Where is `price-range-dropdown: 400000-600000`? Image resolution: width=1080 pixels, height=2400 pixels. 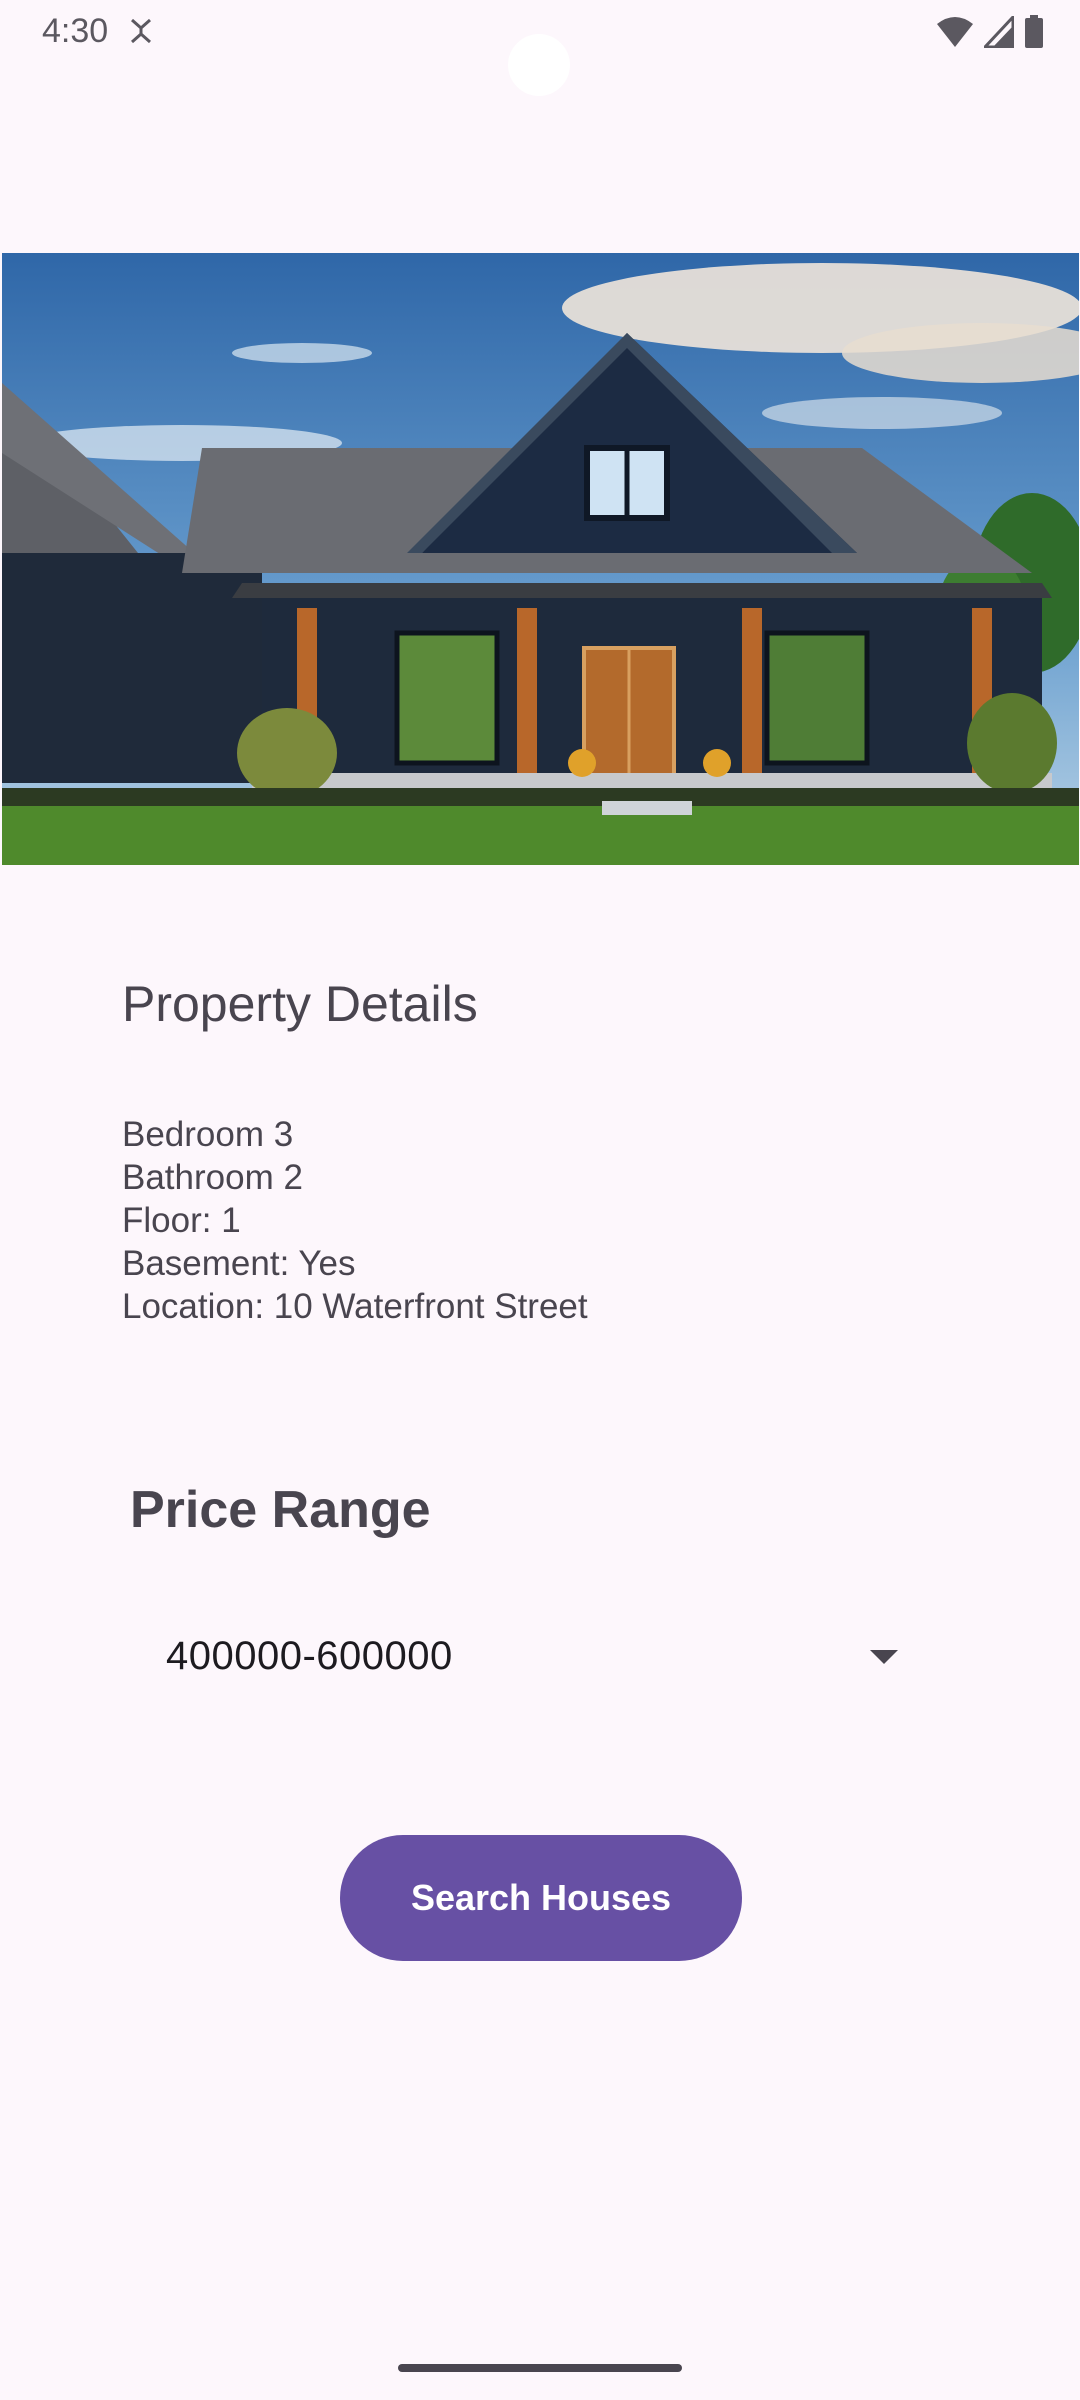 price-range-dropdown: 400000-600000 is located at coordinates (525, 1659).